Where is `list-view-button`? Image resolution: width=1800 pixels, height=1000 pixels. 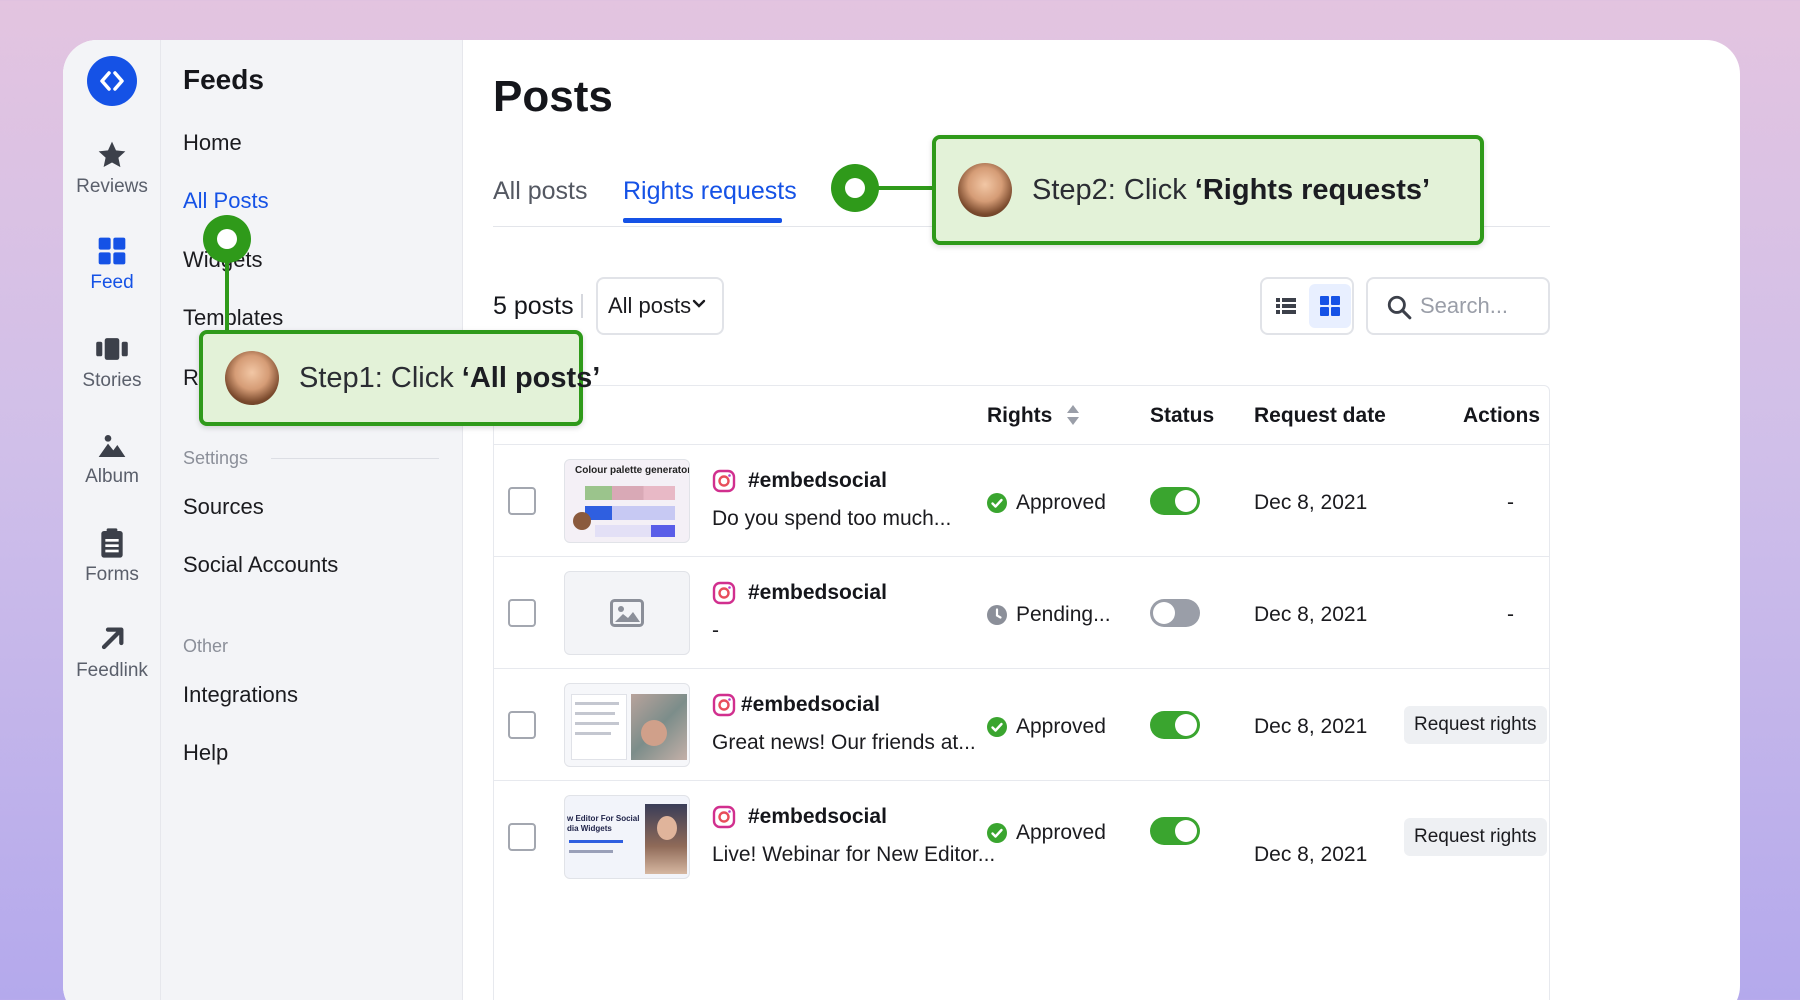
list-view-button is located at coordinates (1286, 306).